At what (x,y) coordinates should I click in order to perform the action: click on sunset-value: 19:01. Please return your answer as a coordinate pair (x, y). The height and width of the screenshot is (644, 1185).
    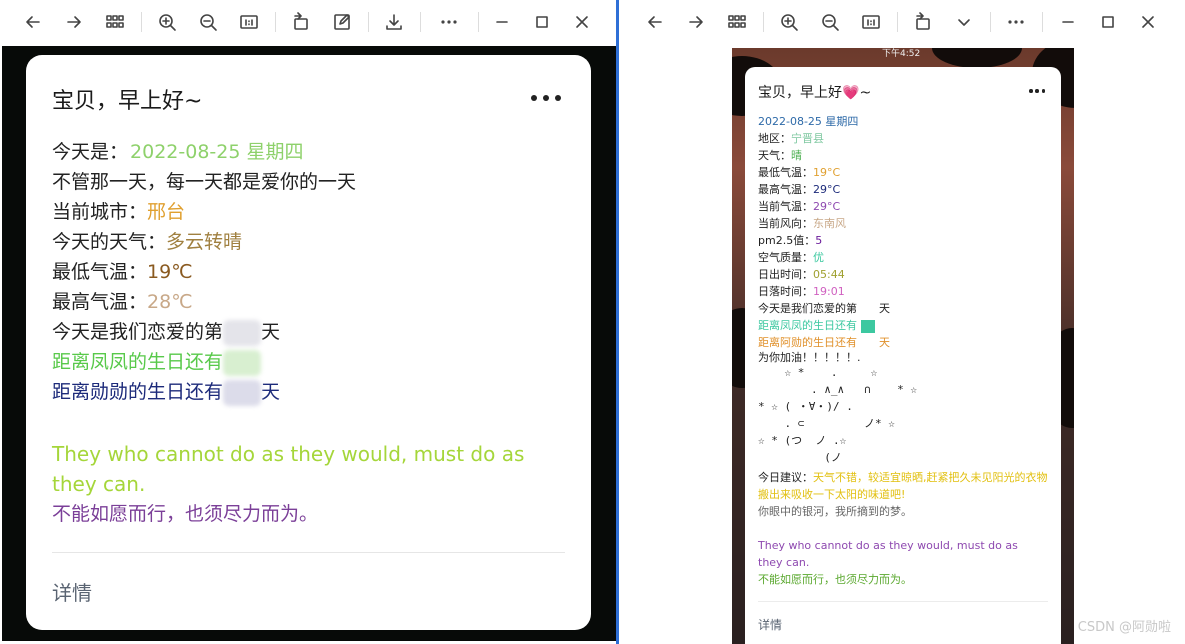
    Looking at the image, I should click on (829, 291).